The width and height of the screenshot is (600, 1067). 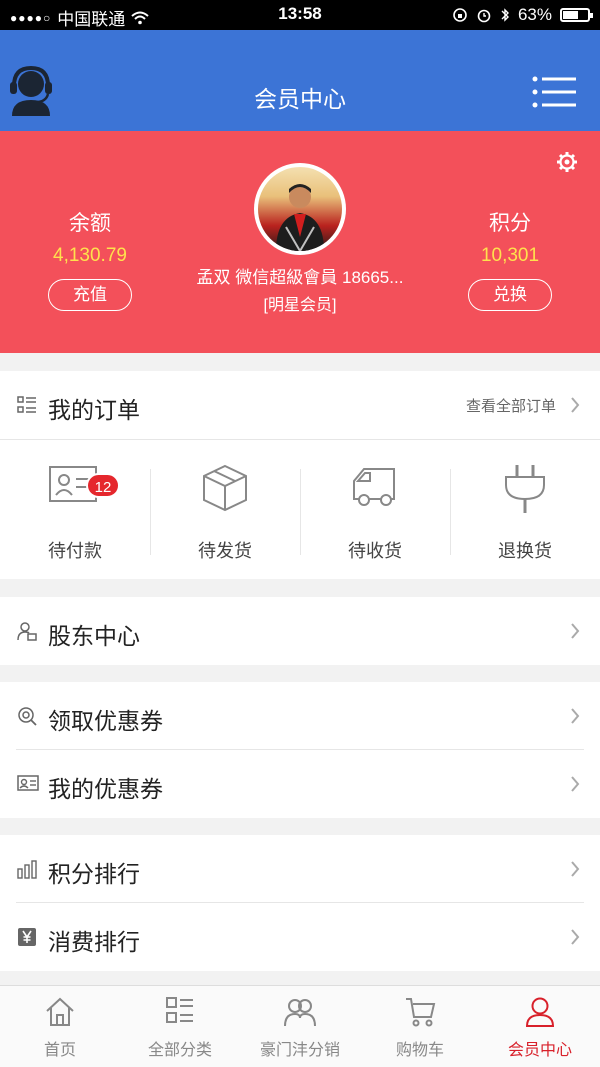 I want to click on shareholder-label: 股东中心, so click(x=94, y=636).